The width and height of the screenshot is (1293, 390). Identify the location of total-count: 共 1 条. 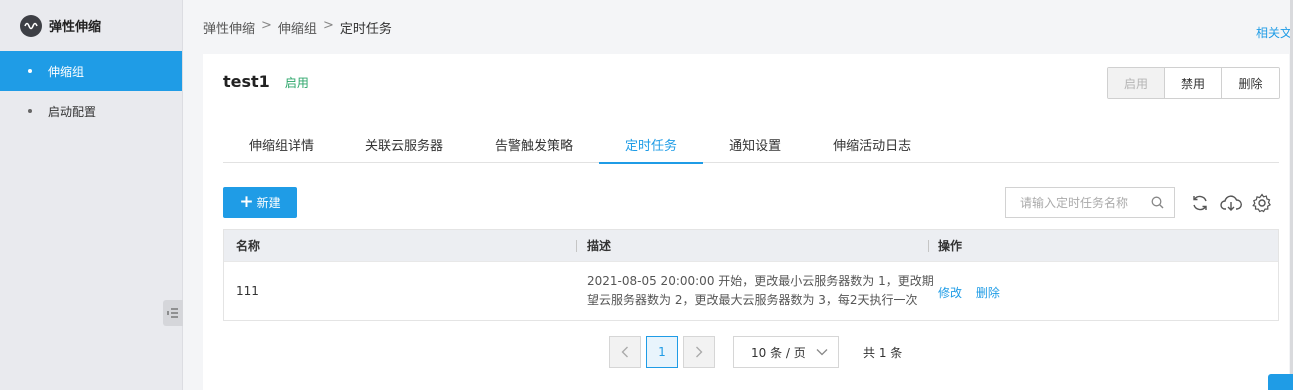
(883, 352).